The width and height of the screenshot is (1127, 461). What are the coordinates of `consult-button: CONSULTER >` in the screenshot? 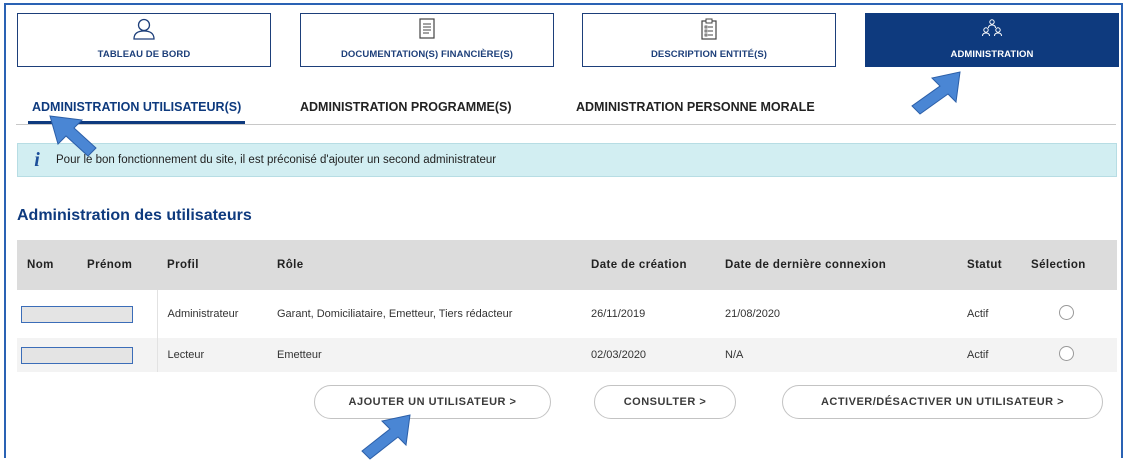 It's located at (665, 402).